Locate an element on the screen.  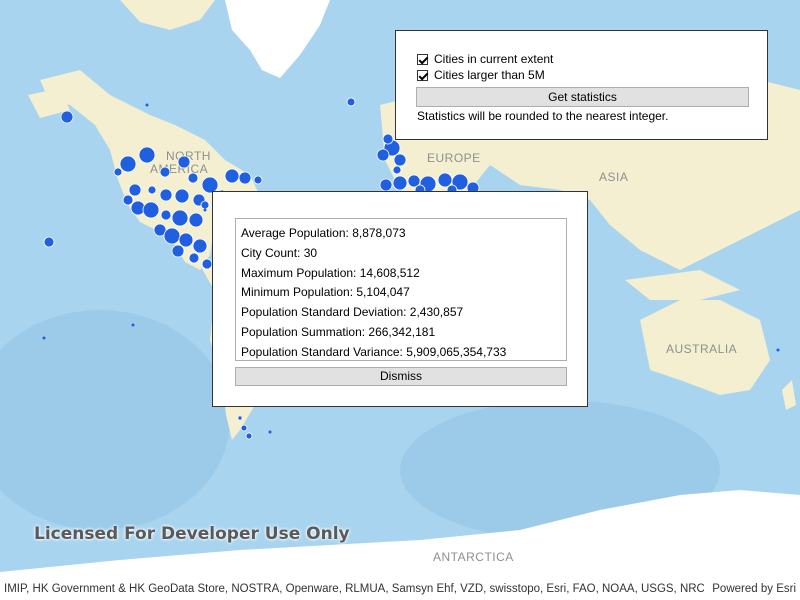
result-city-count: City Count: 30 is located at coordinates (279, 252).